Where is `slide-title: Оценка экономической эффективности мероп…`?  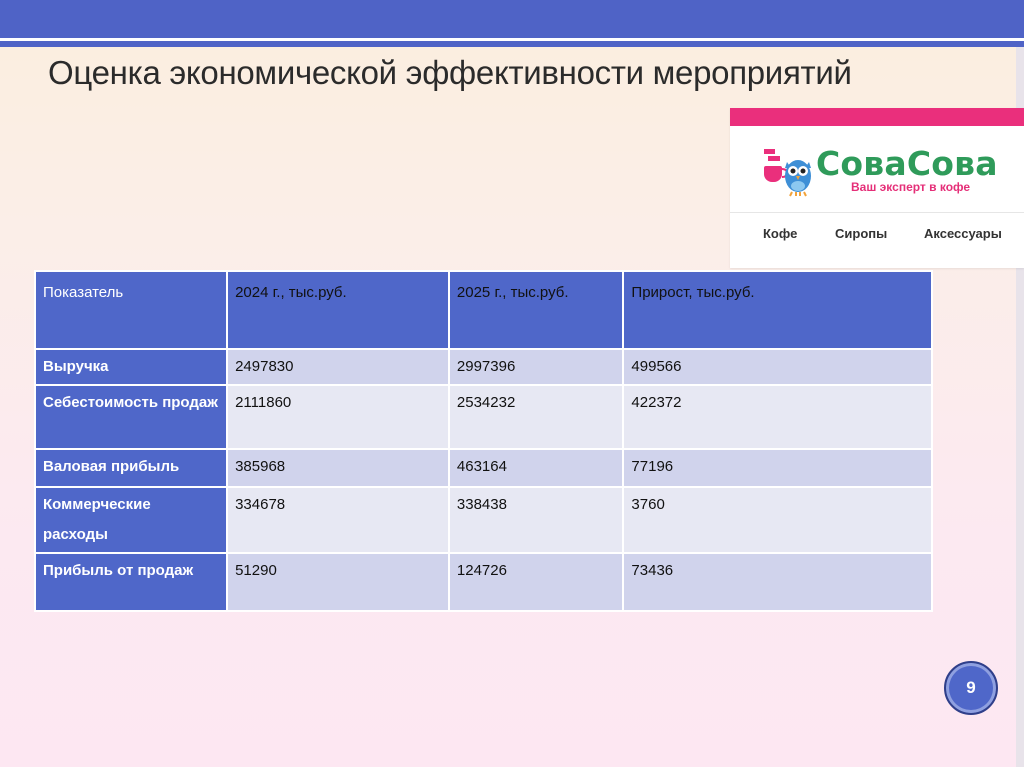
slide-title: Оценка экономической эффективности мероп… is located at coordinates (450, 72).